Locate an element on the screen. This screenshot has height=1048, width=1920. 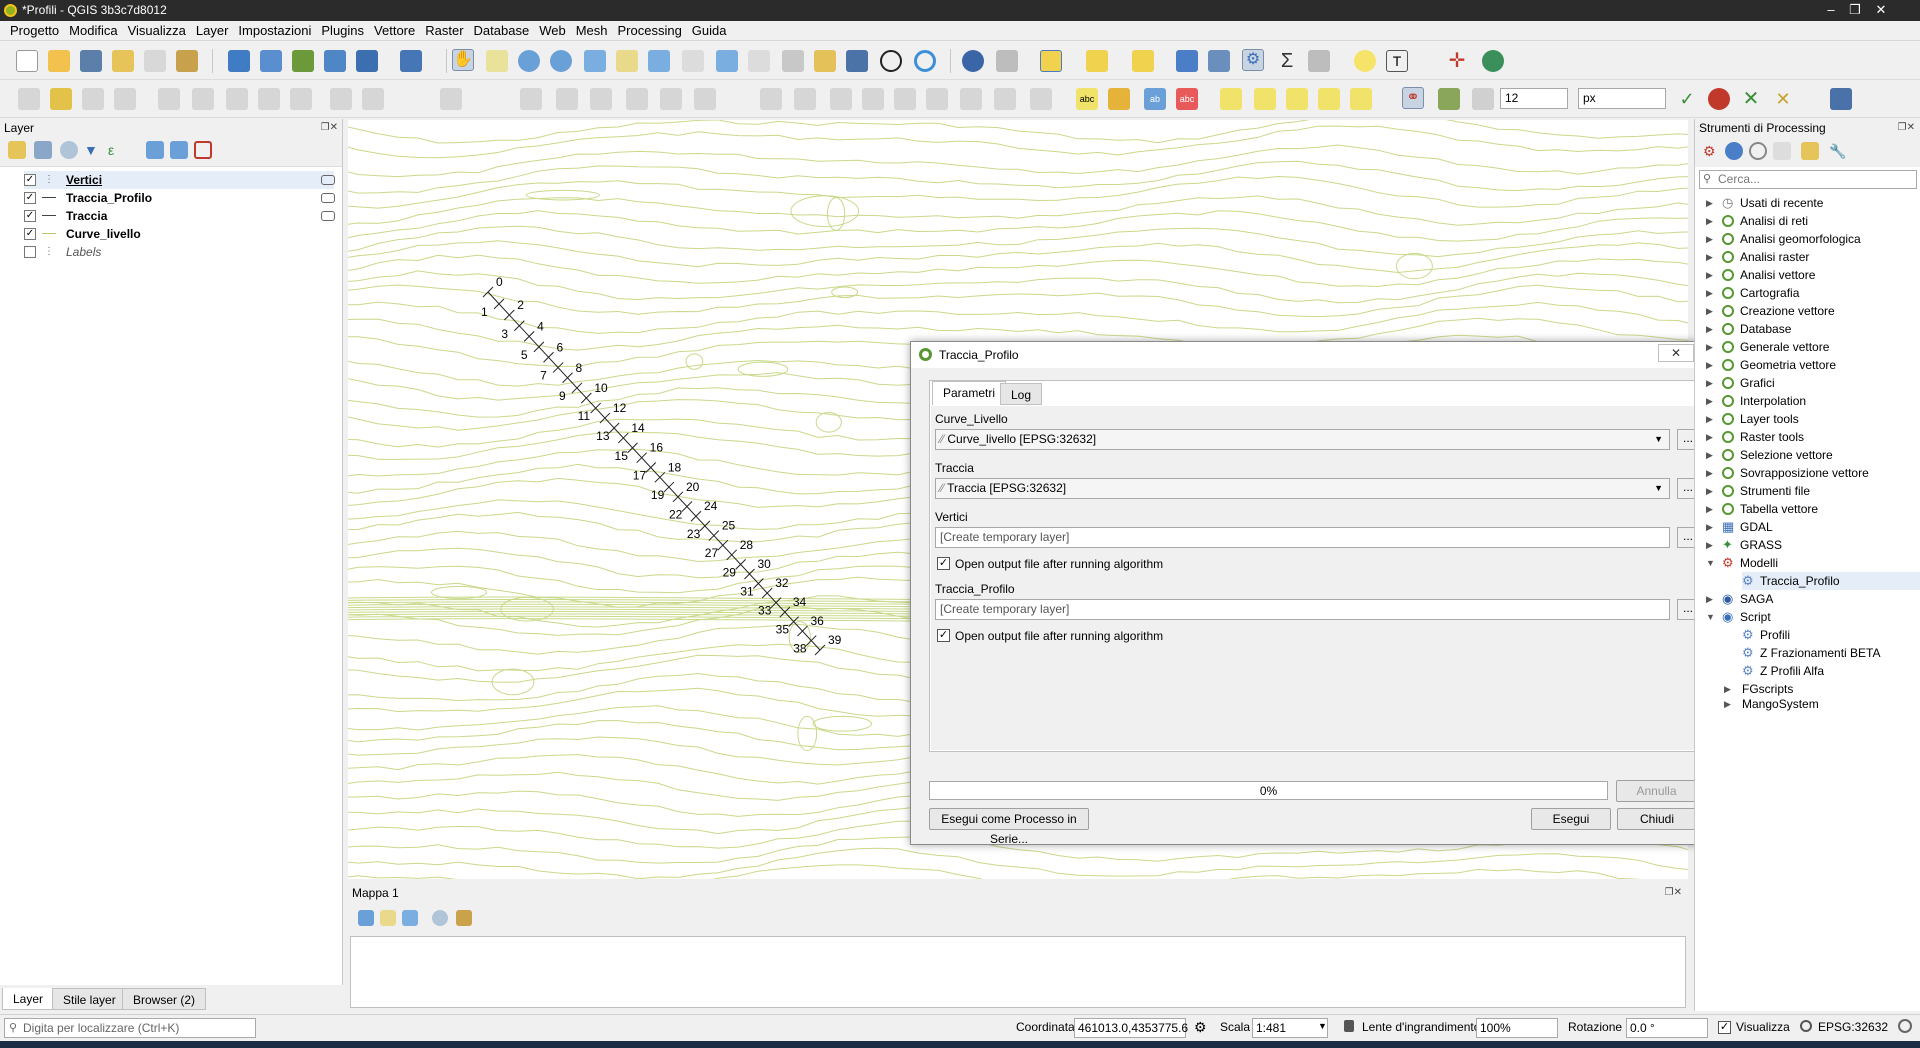
menu-guida: Guida is located at coordinates (709, 31).